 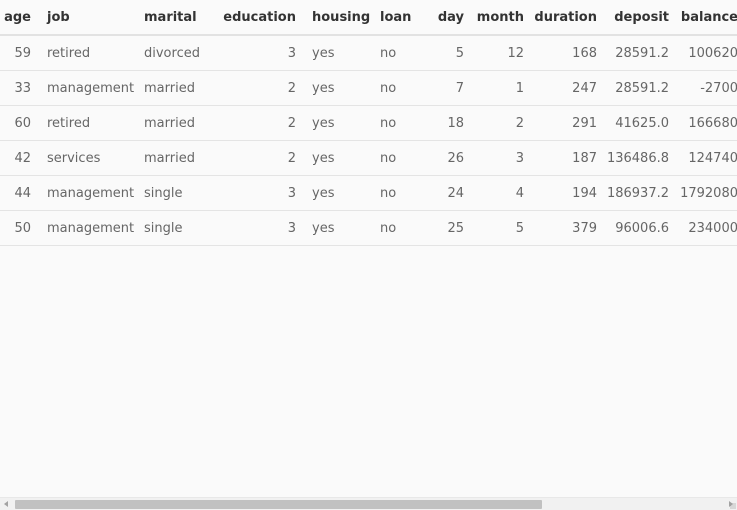 I want to click on cell-day: 7, so click(x=444, y=88).